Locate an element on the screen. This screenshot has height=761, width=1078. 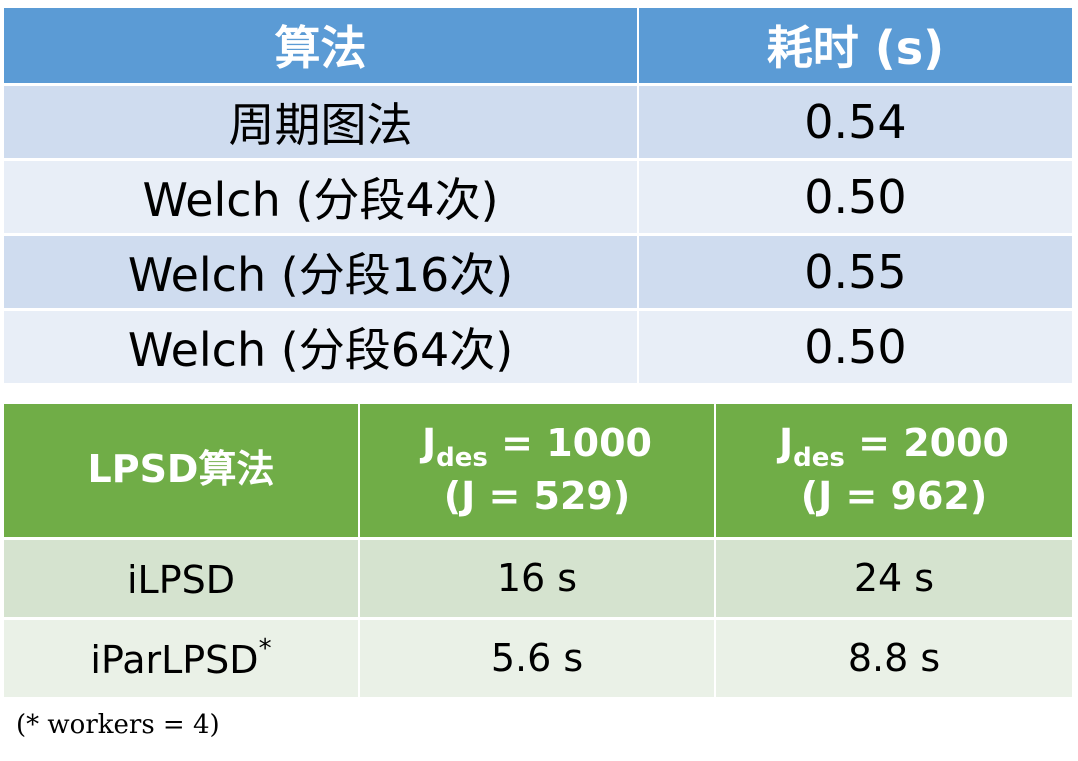
header-time: 耗时 (s) is located at coordinates (855, 47).